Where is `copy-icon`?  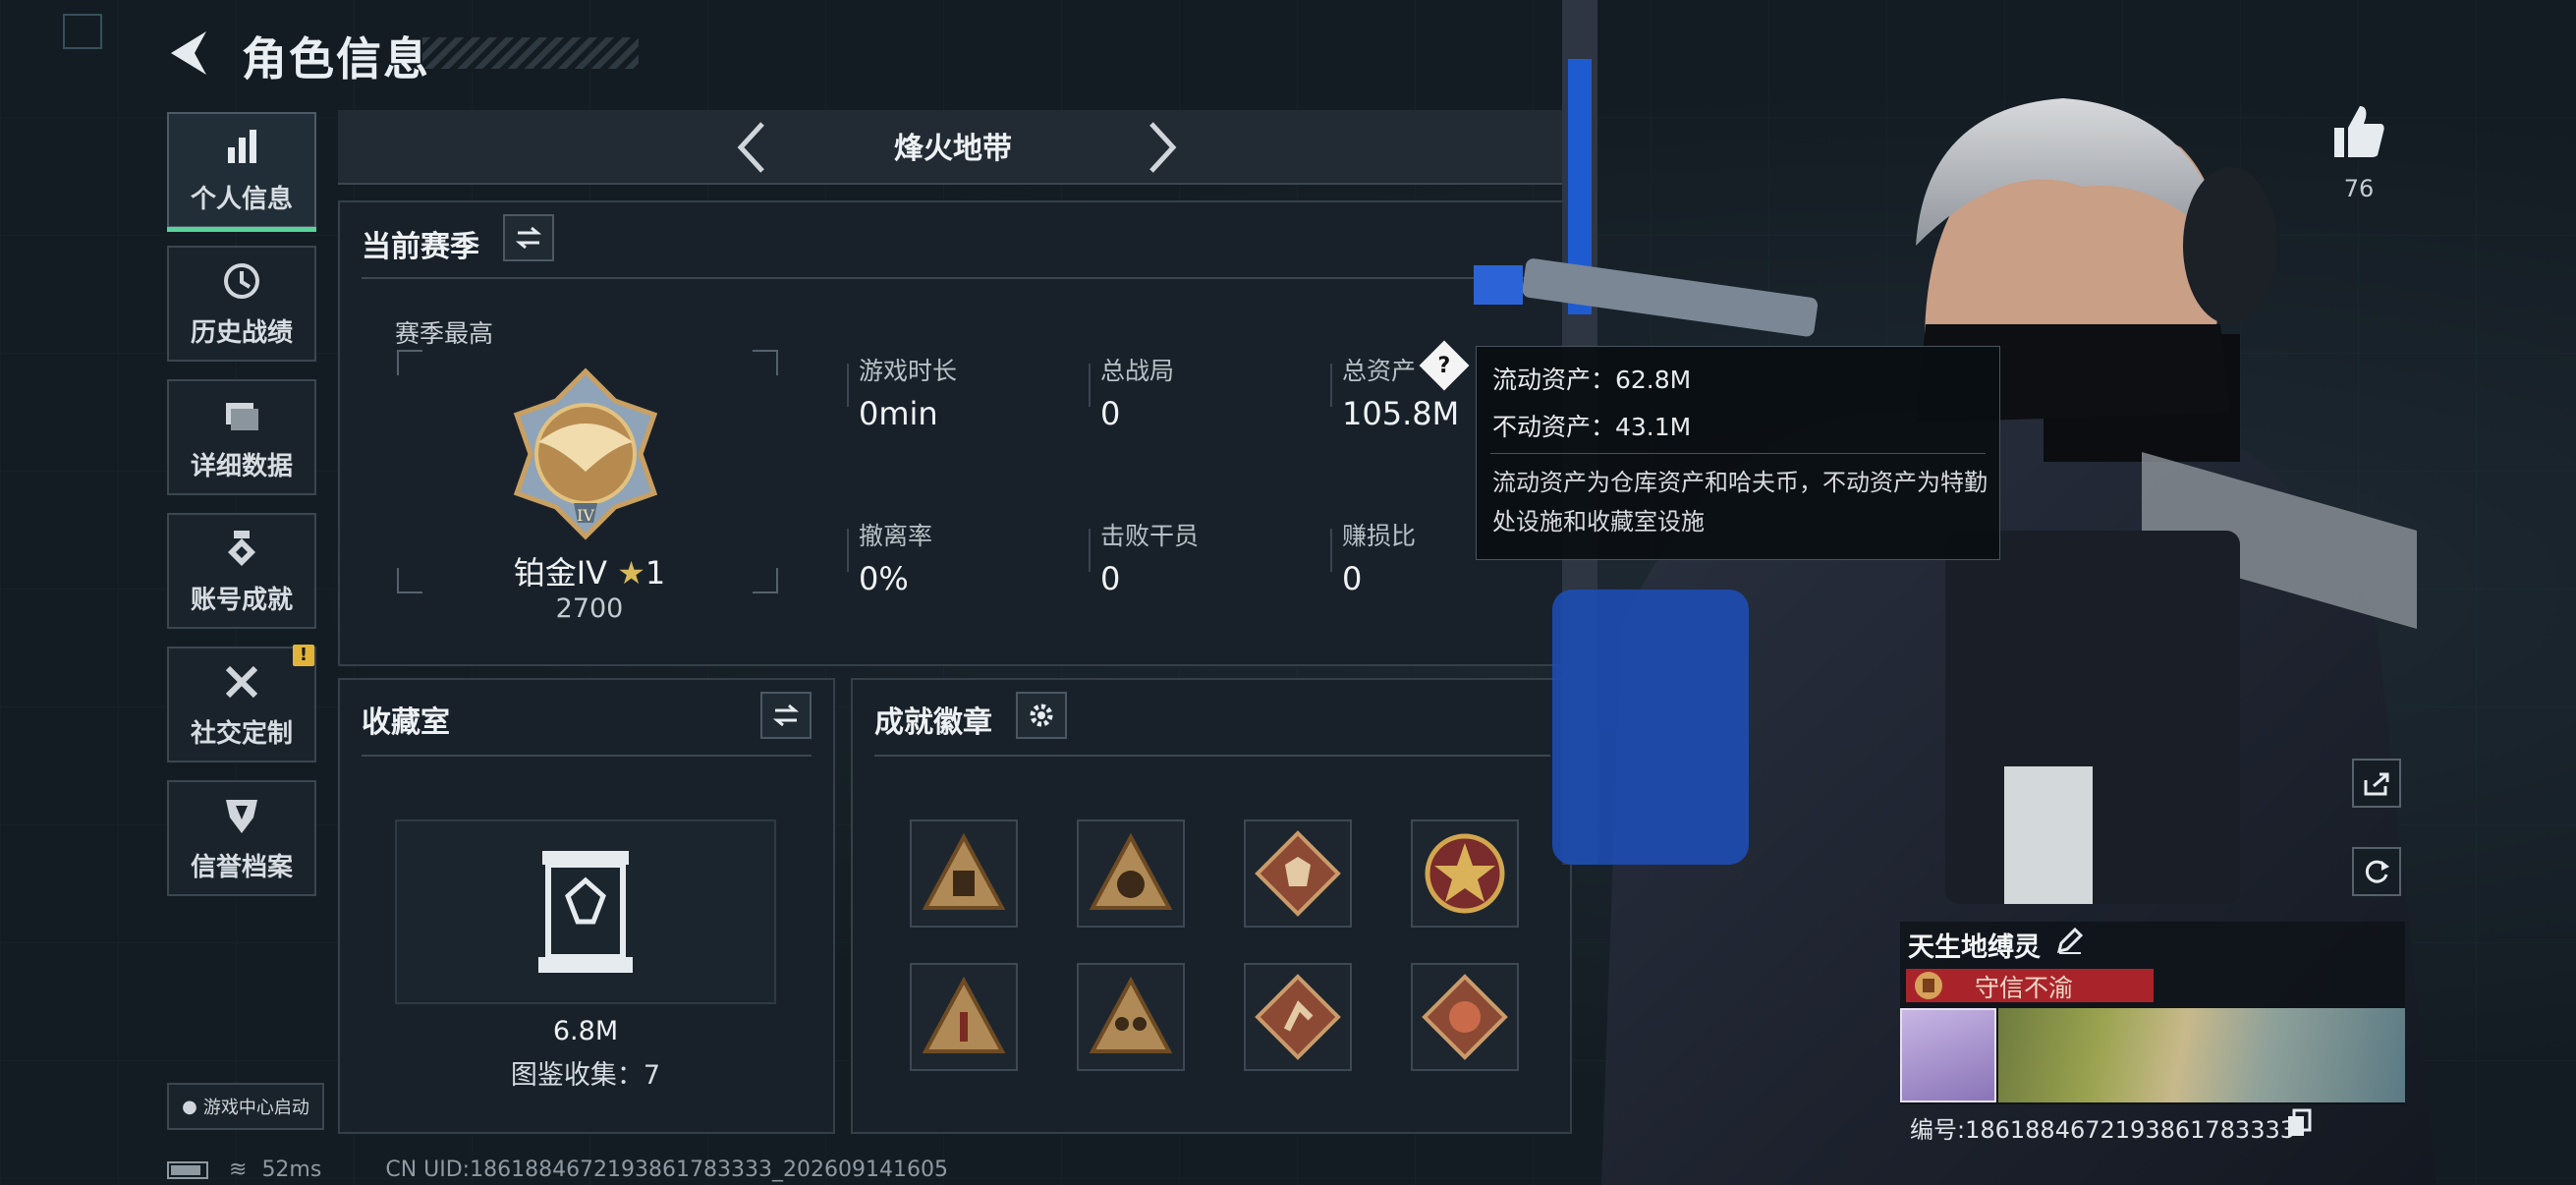
copy-icon is located at coordinates (2299, 1123).